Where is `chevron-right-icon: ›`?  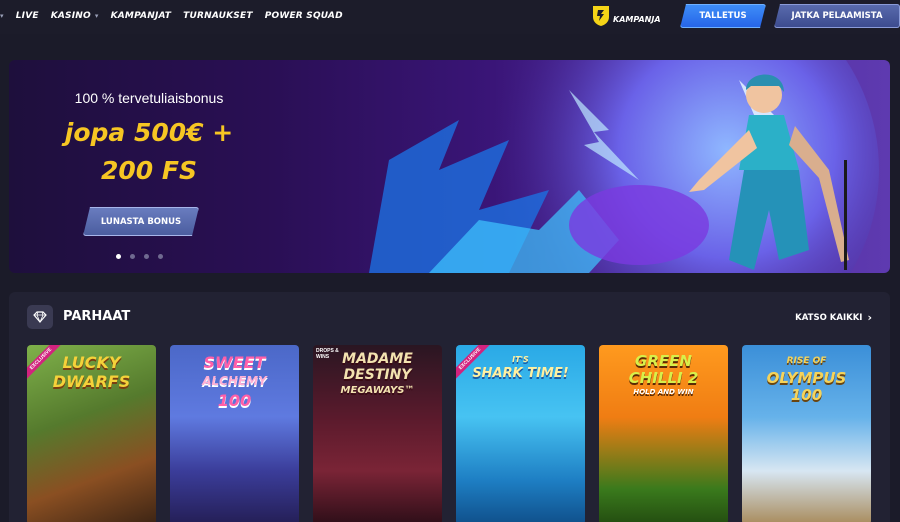 chevron-right-icon: › is located at coordinates (869, 317).